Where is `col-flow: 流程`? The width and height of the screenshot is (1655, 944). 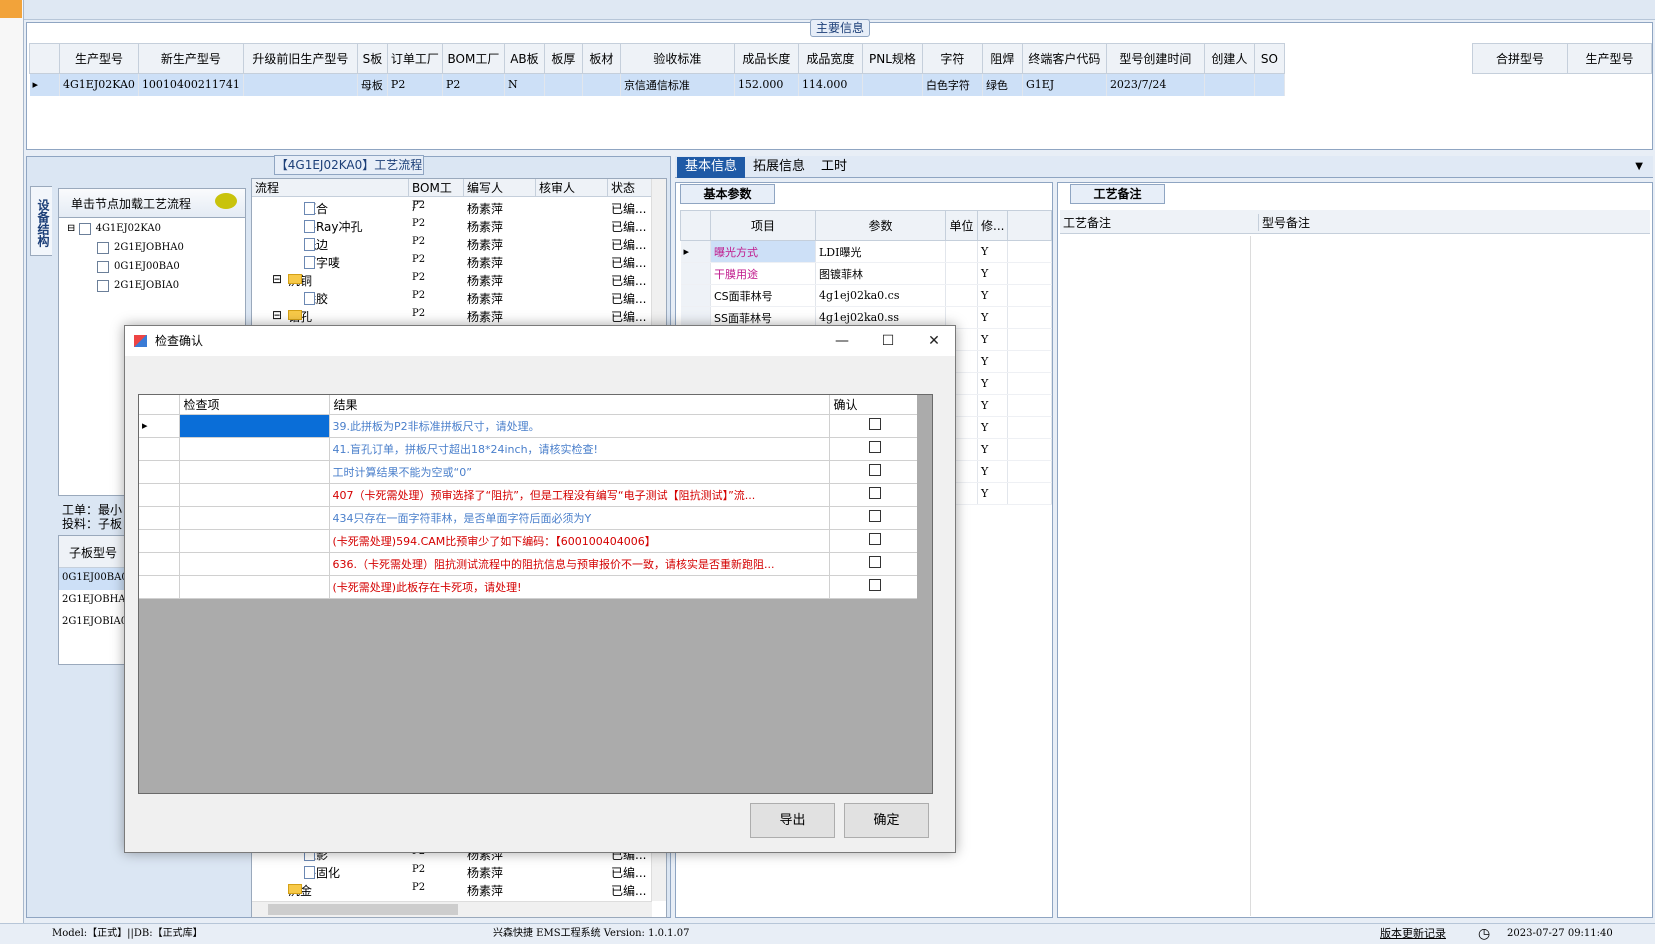
col-flow: 流程 is located at coordinates (330, 188).